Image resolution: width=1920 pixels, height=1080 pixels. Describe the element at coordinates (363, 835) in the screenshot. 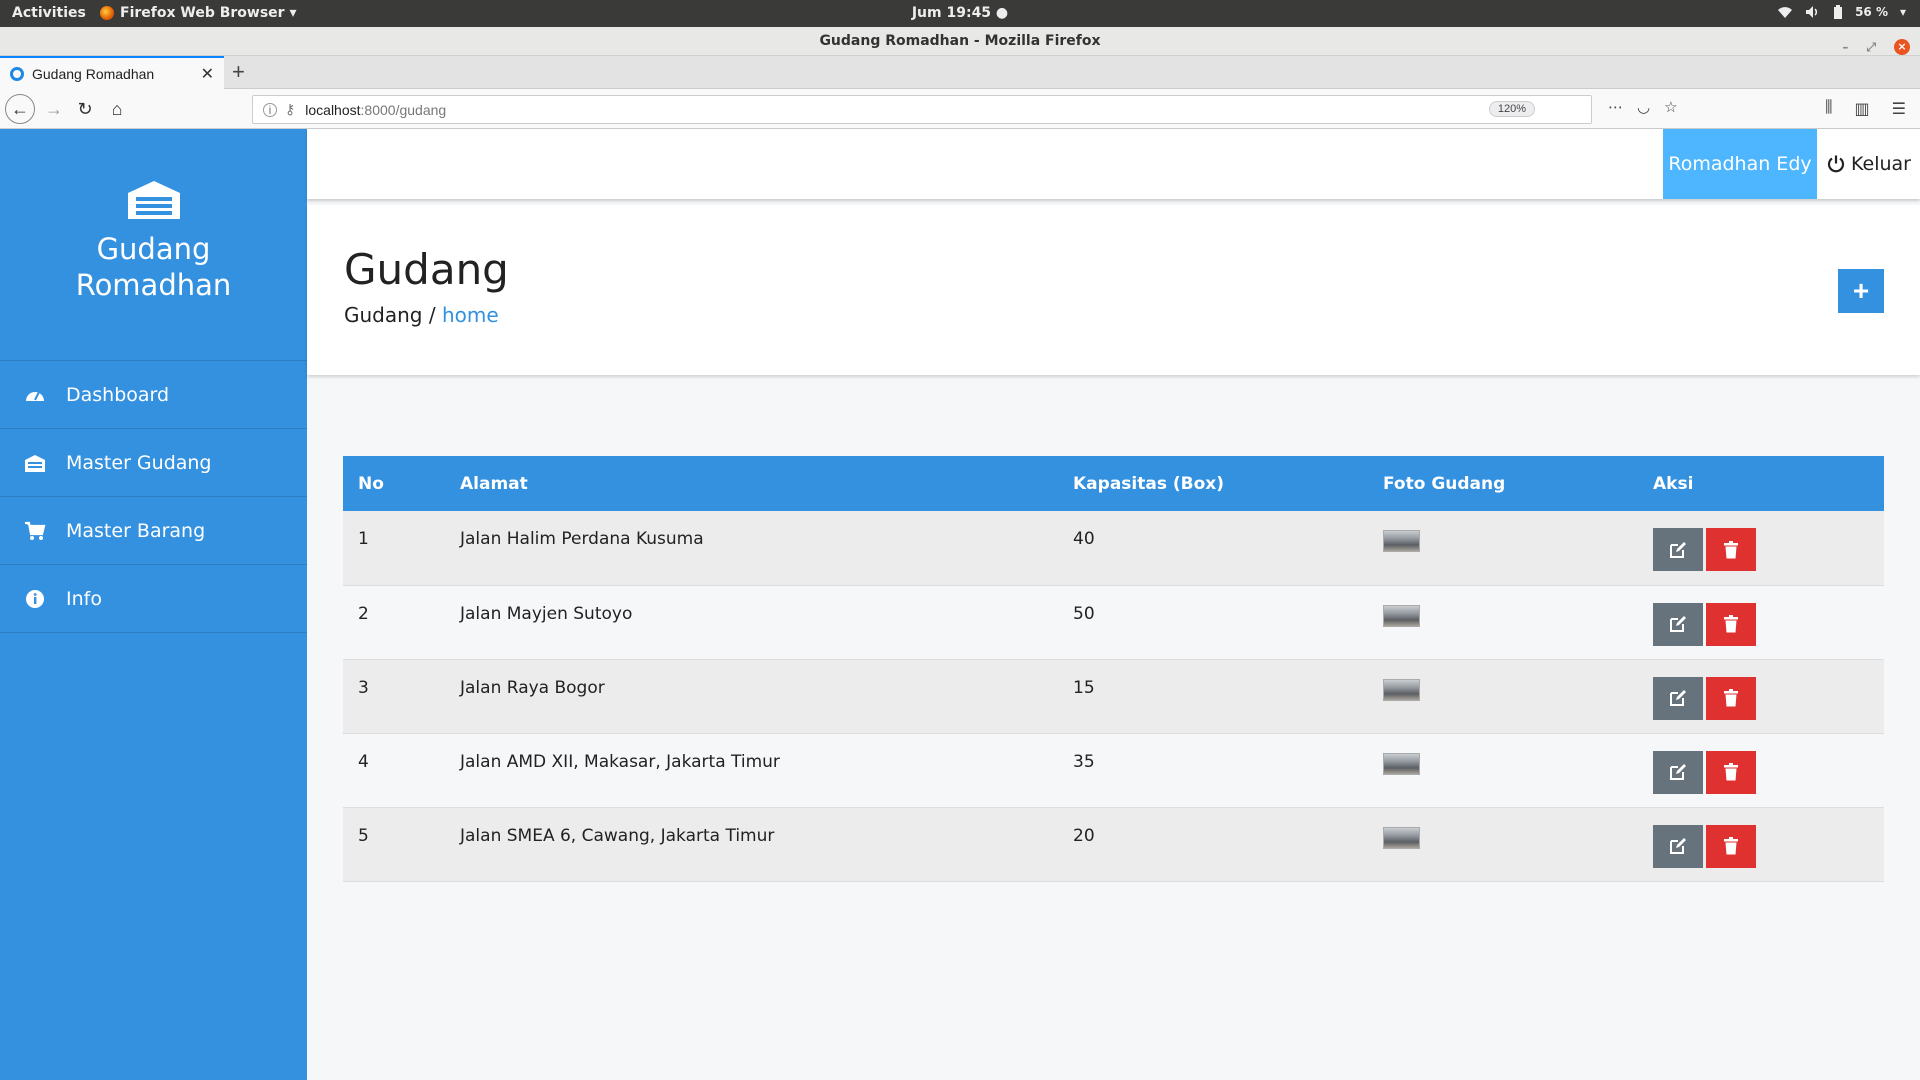

I see `cell-no: 5` at that location.